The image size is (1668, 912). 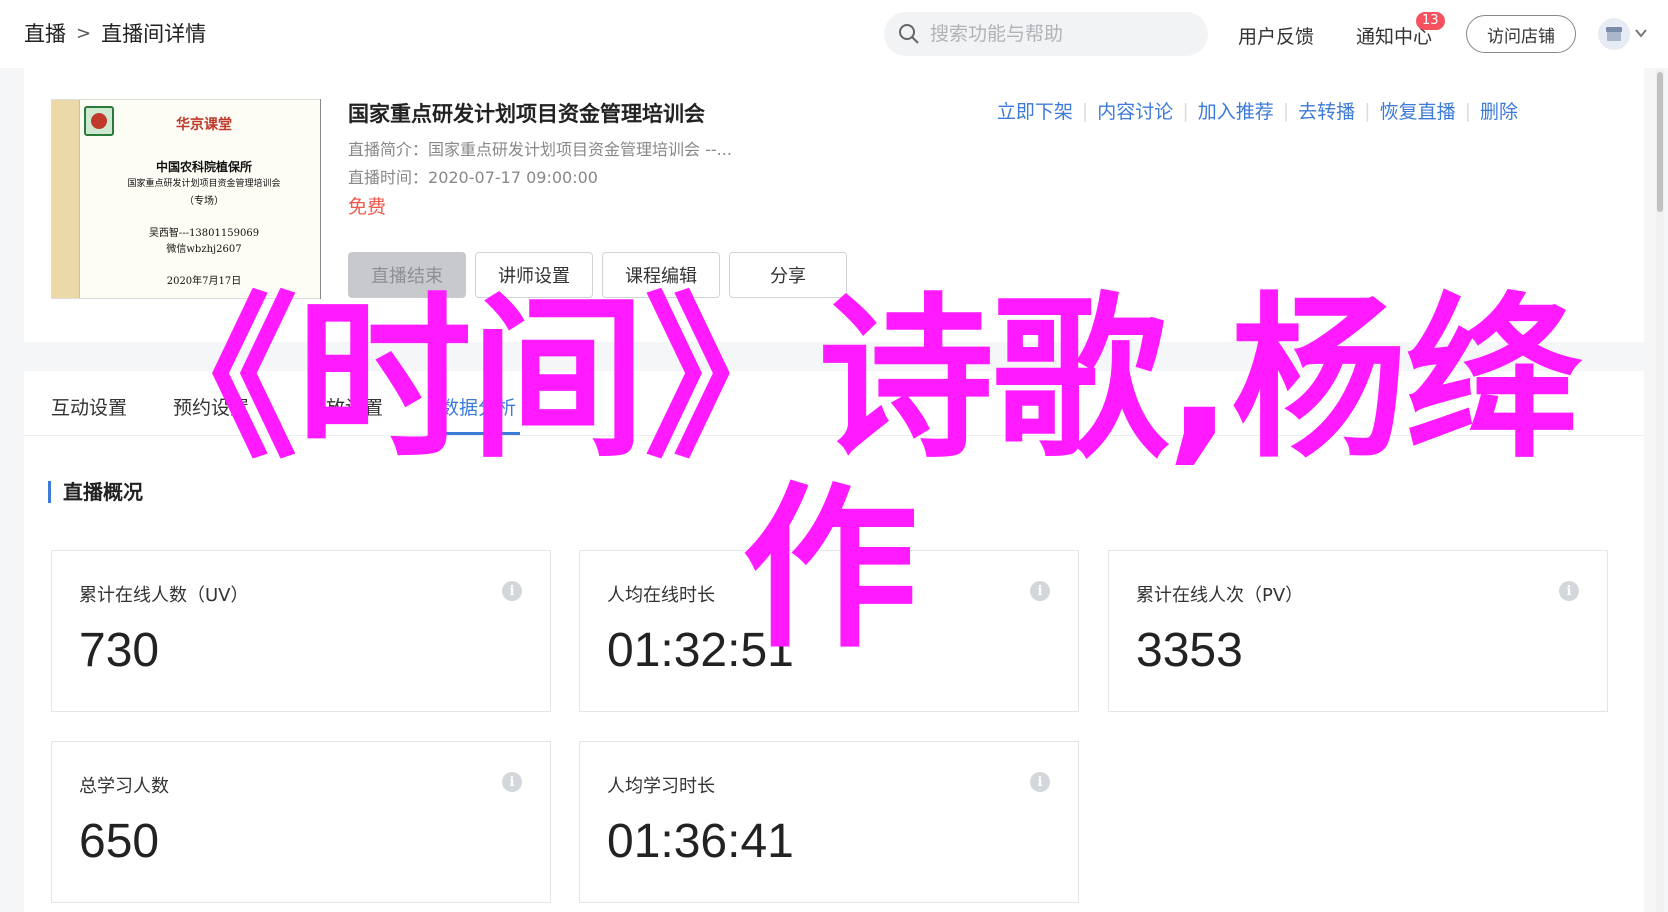 I want to click on stat-card-pv: 累计在线人次（PV） i 3353, so click(x=1358, y=631).